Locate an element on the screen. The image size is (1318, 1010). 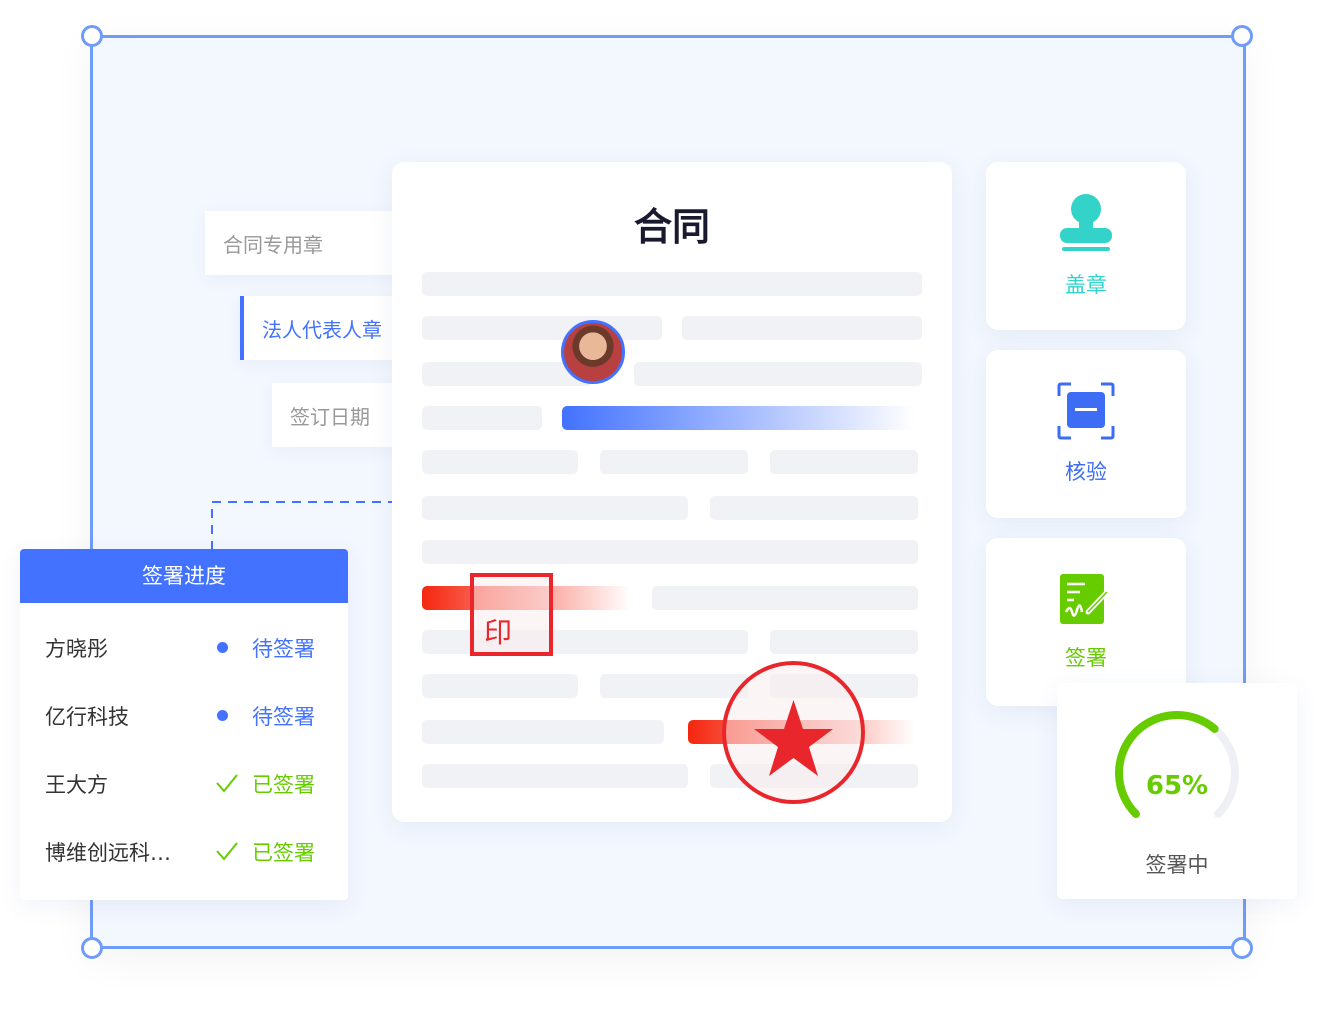
dashed-connector is located at coordinates (304, 525).